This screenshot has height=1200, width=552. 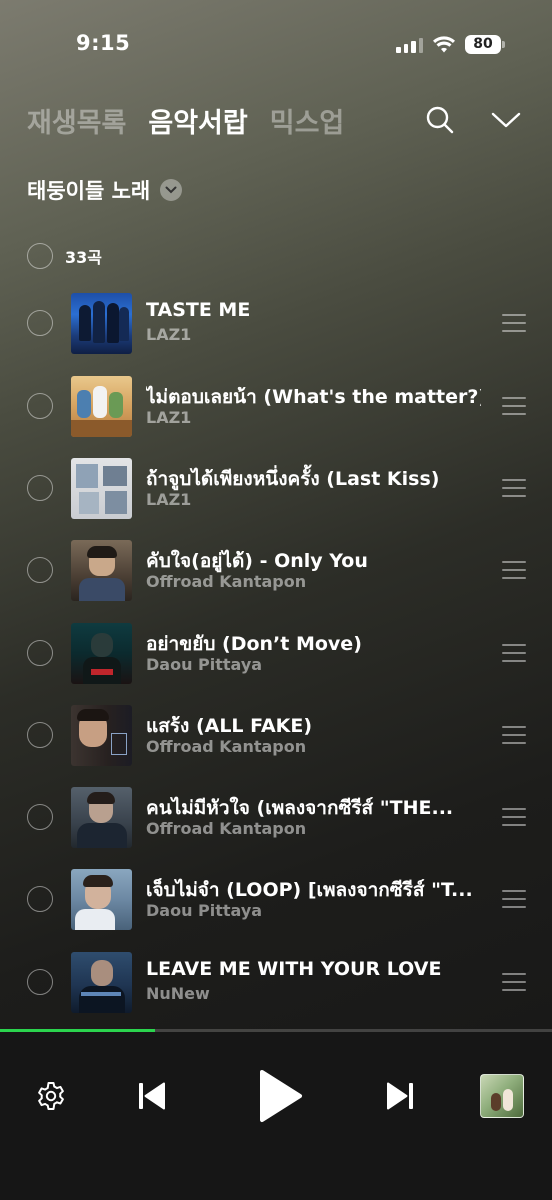 What do you see at coordinates (409, 45) in the screenshot?
I see `cellular-signal-icon` at bounding box center [409, 45].